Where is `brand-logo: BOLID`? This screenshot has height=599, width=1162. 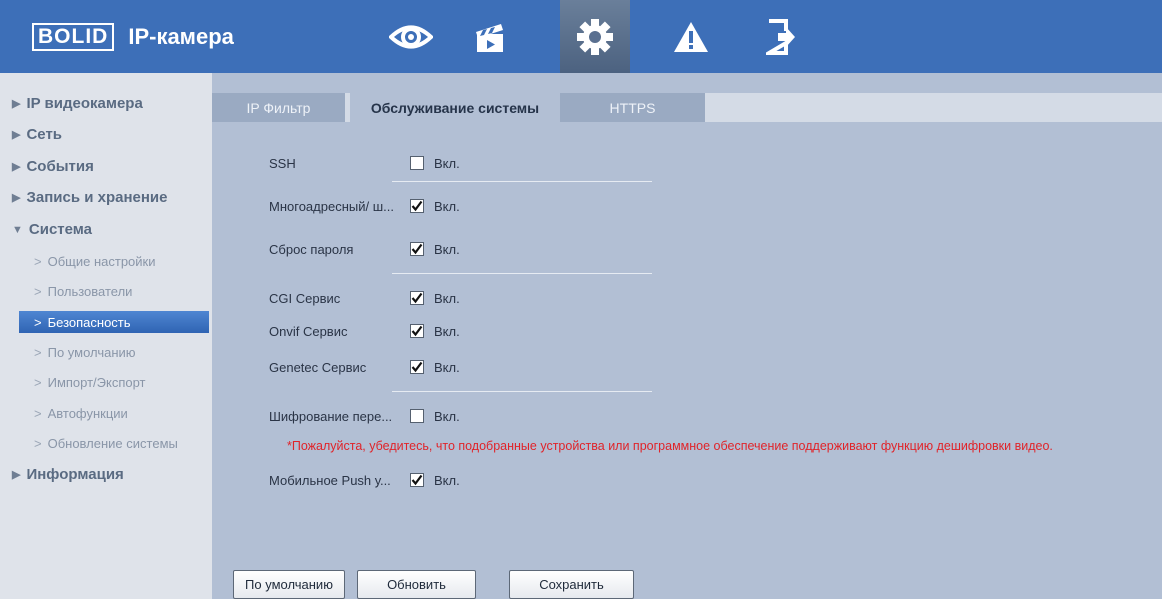 brand-logo: BOLID is located at coordinates (73, 37).